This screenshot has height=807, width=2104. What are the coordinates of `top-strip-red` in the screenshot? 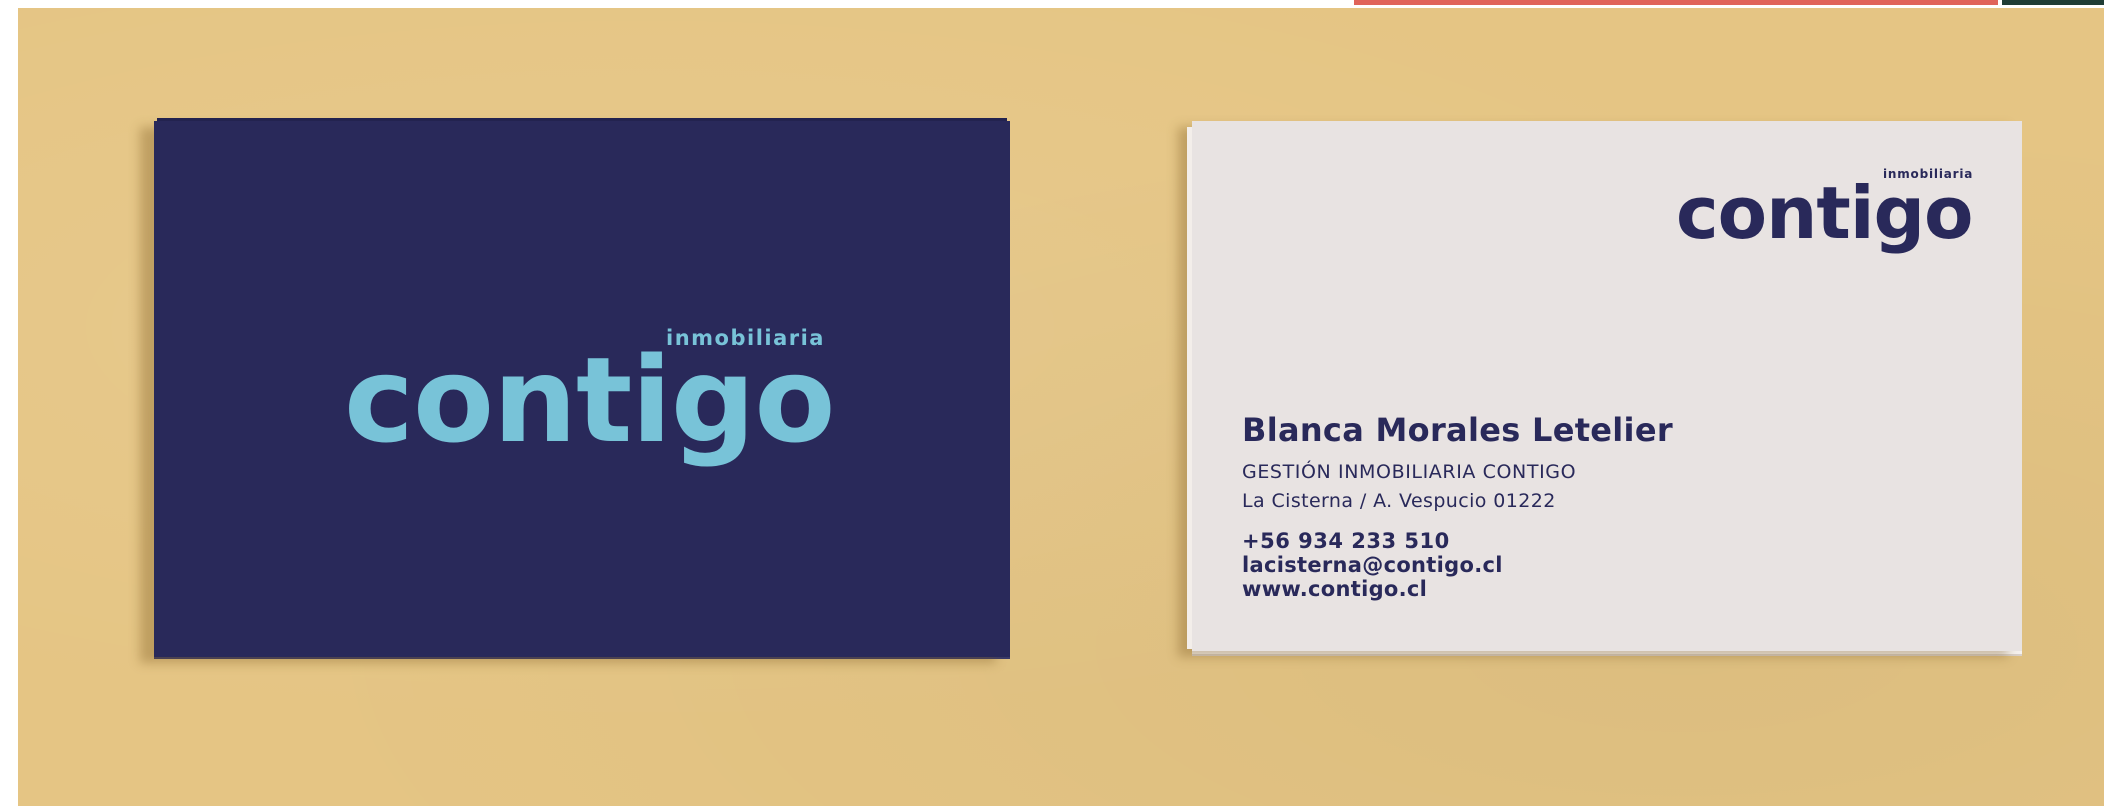 It's located at (1676, 2).